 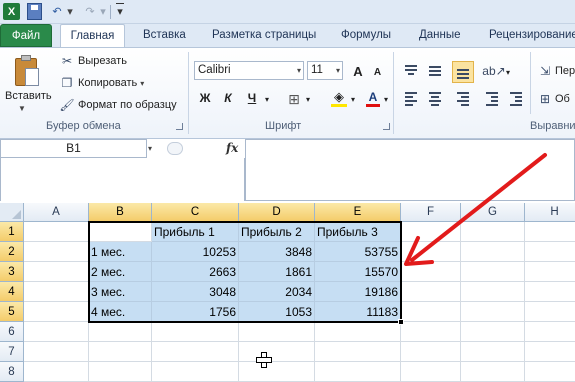 What do you see at coordinates (117, 105) in the screenshot?
I see `format-painter-button: 🖌 Формат по образцу` at bounding box center [117, 105].